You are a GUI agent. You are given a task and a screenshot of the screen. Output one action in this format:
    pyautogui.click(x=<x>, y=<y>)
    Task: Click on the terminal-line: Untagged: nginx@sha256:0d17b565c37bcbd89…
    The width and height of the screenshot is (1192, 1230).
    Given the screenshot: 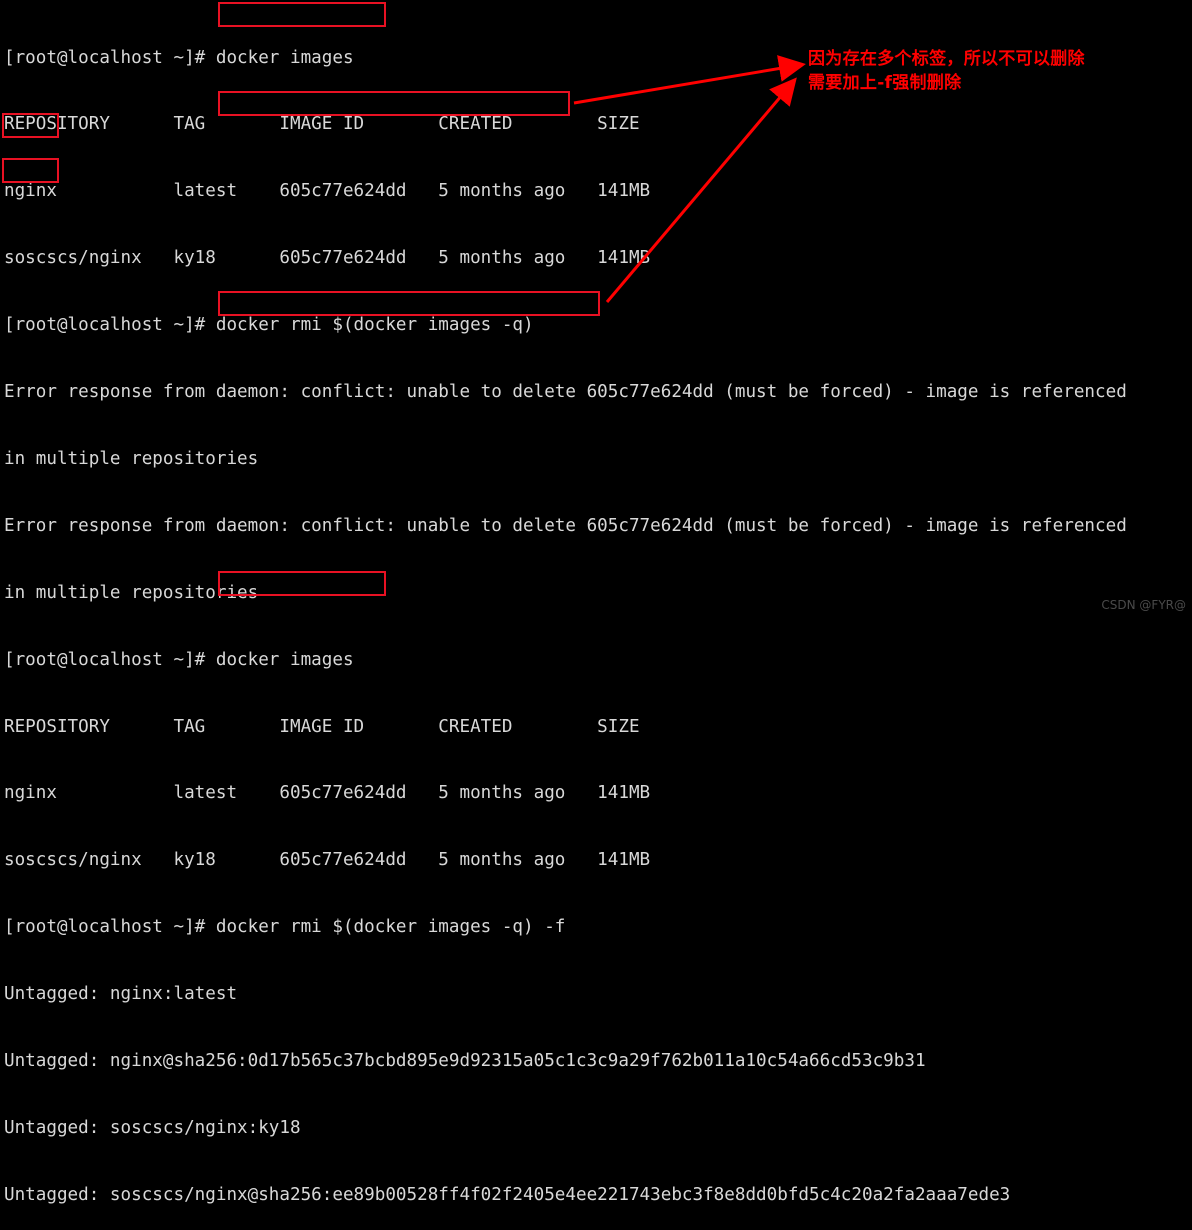 What is the action you would take?
    pyautogui.click(x=465, y=1060)
    